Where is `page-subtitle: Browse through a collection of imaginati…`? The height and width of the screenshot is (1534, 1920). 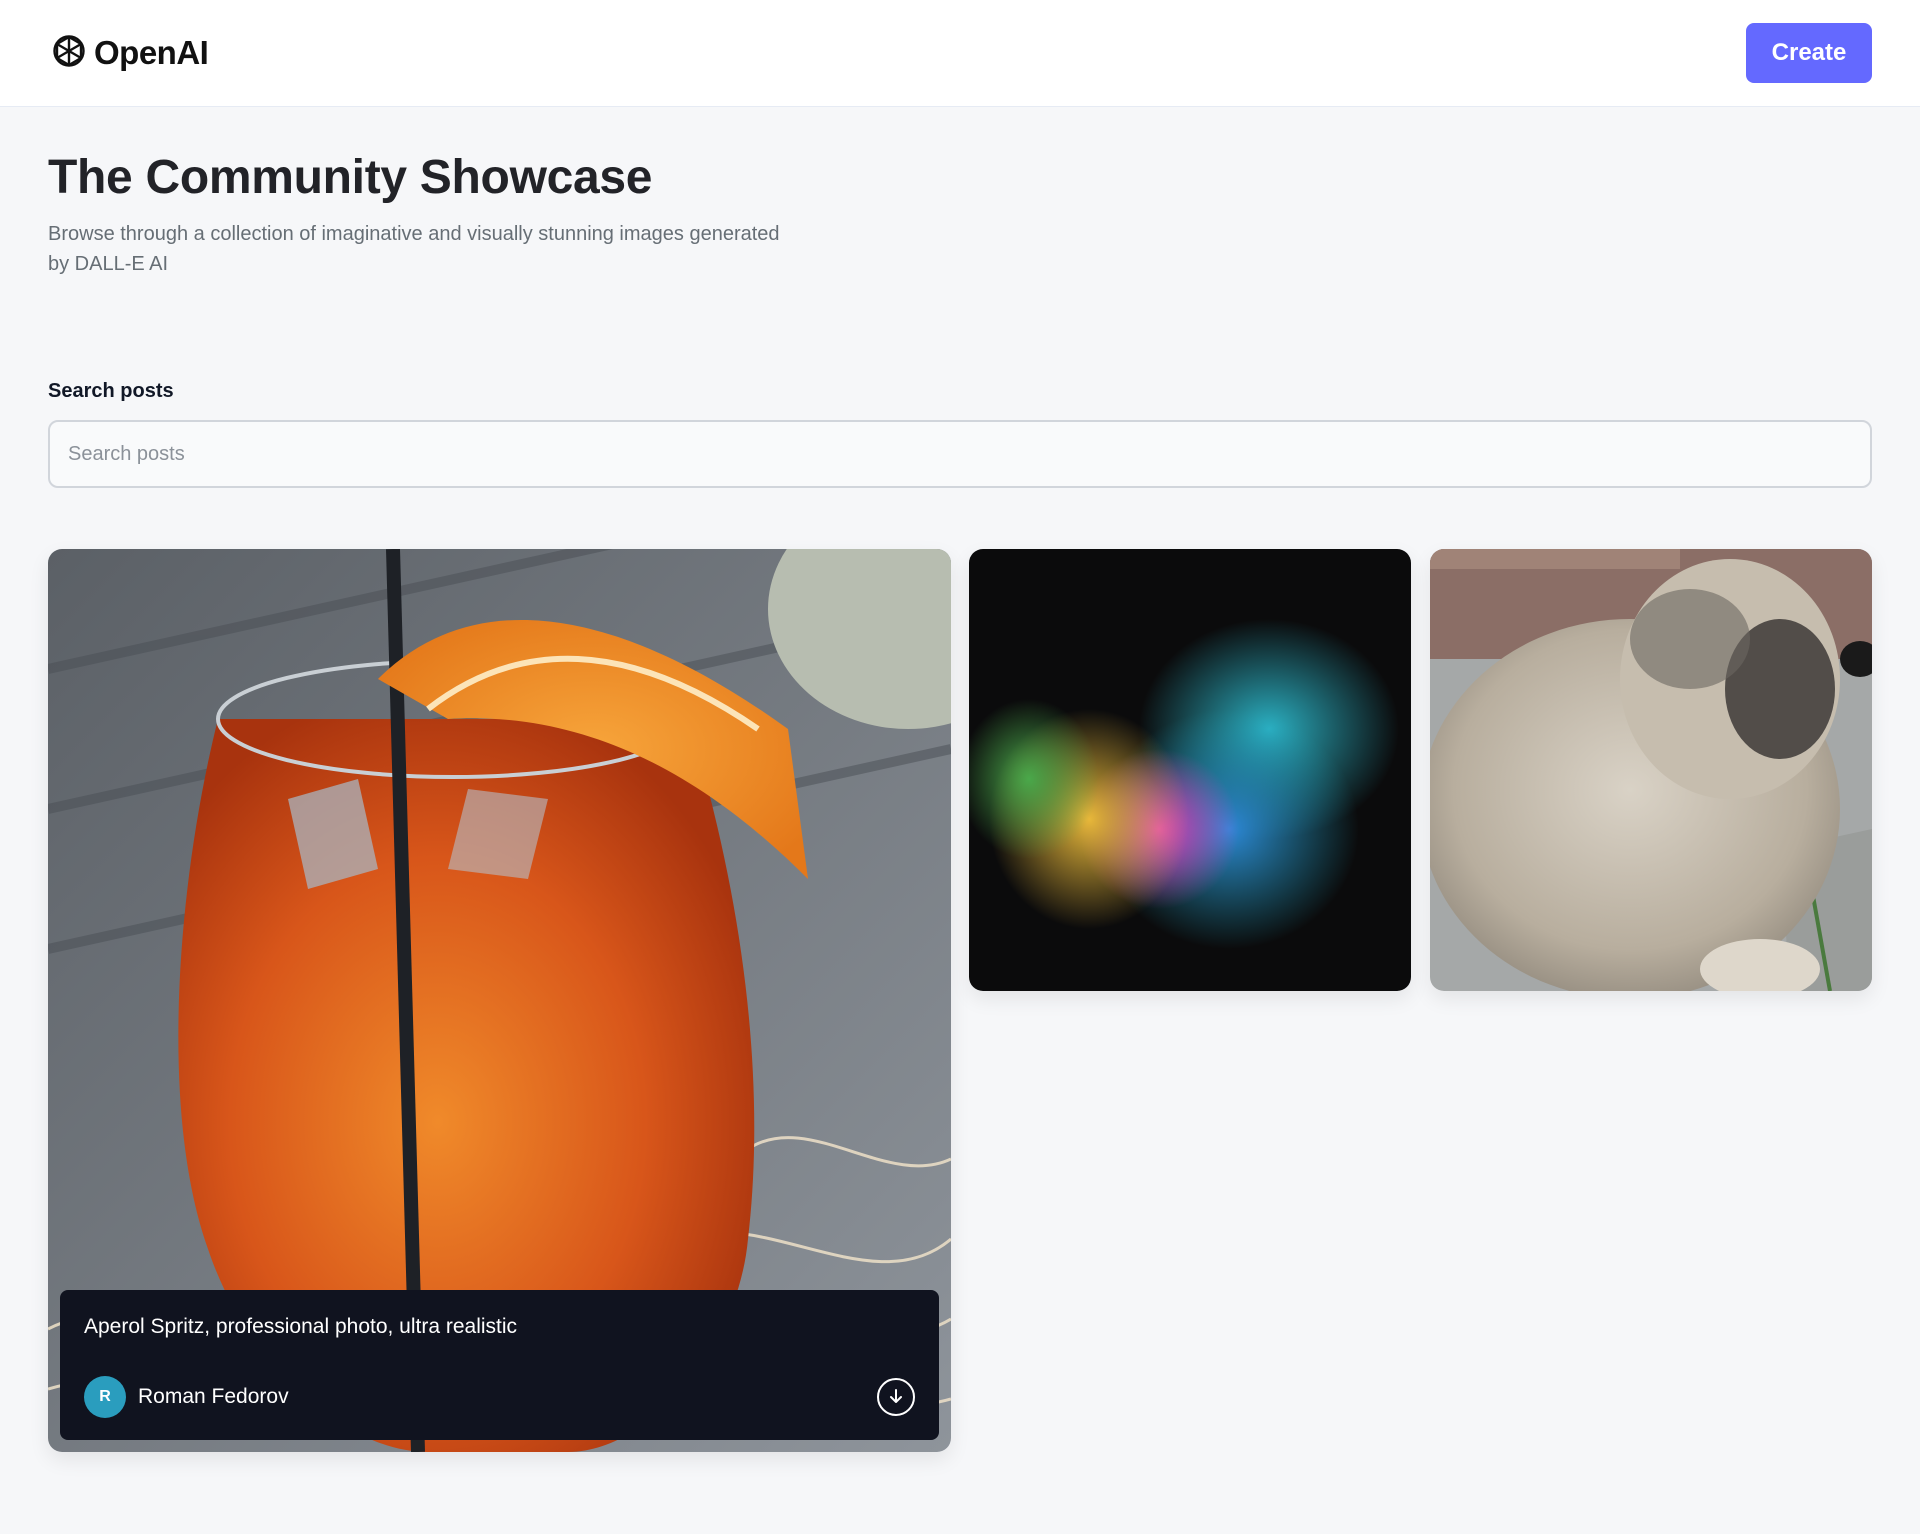
page-subtitle: Browse through a collection of imaginati… is located at coordinates (414, 248).